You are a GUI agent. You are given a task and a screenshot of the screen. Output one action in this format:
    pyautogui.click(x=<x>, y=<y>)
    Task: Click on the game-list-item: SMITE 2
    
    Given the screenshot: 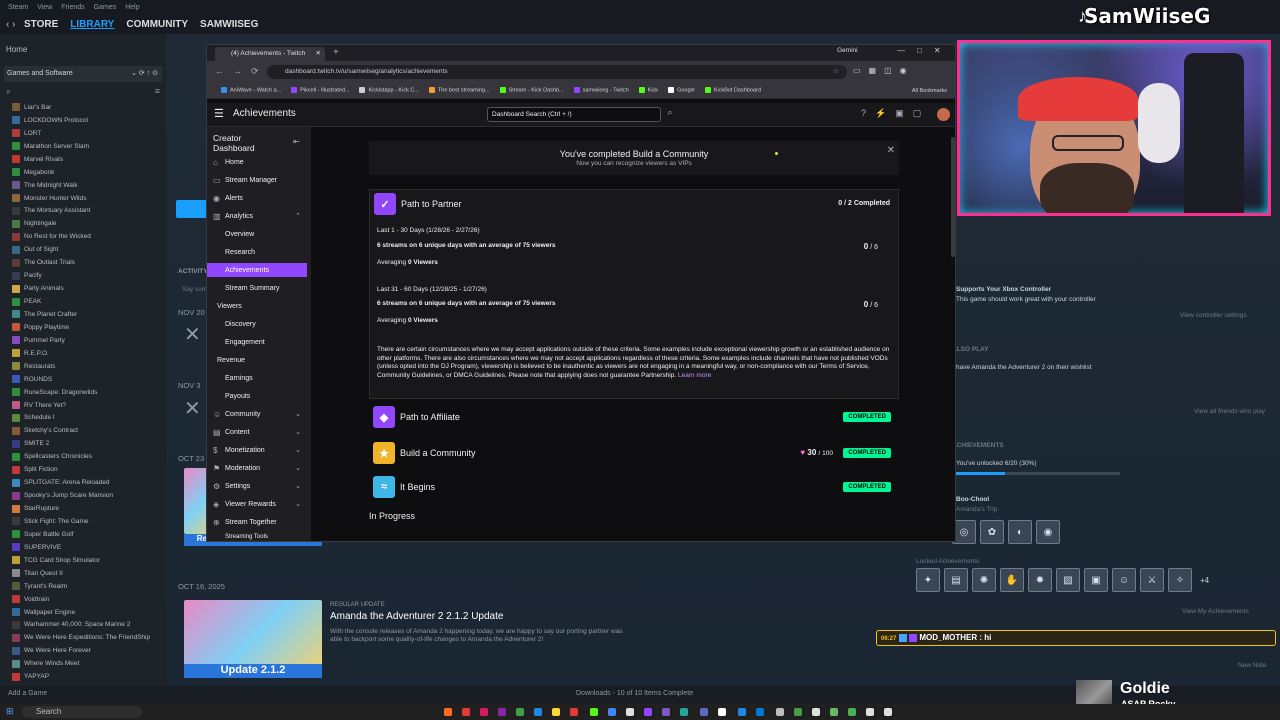 What is the action you would take?
    pyautogui.click(x=83, y=443)
    